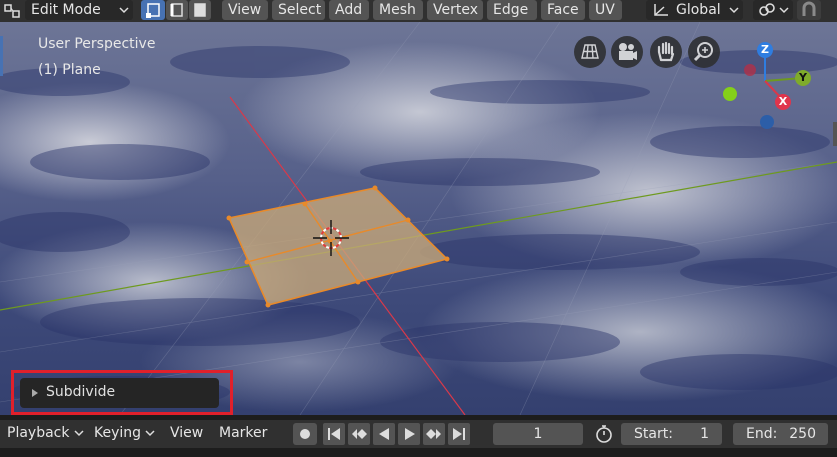  I want to click on end-frame-field: End: 250, so click(780, 434).